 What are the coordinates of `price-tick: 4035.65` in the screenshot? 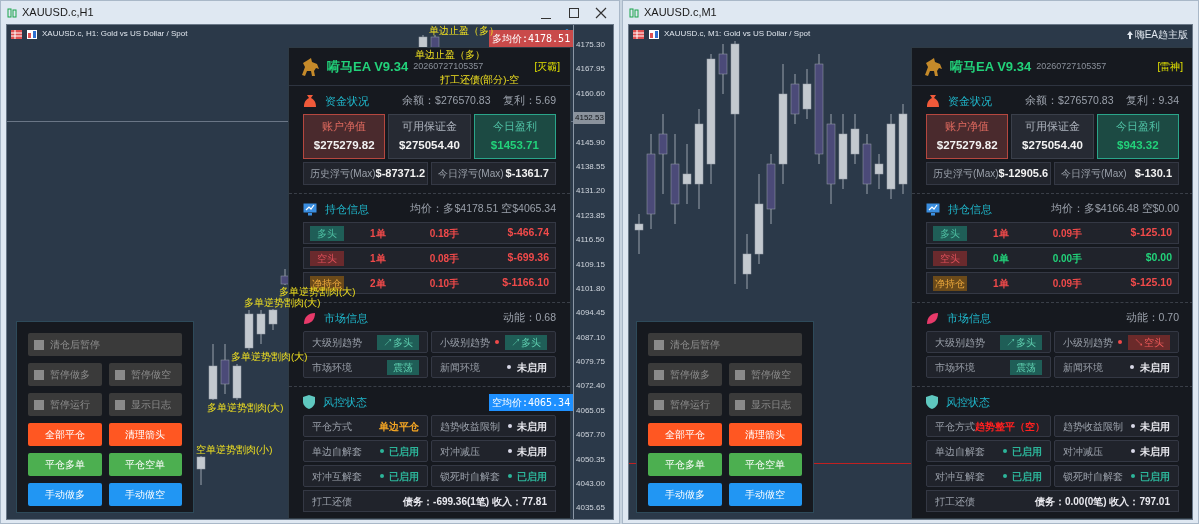 It's located at (590, 508).